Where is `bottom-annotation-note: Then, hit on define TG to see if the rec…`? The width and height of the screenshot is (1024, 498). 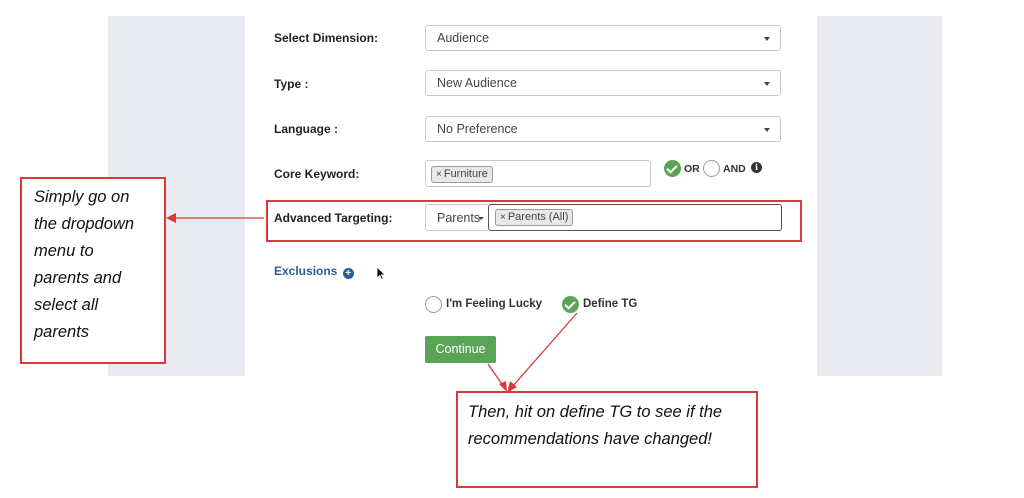
bottom-annotation-note: Then, hit on define TG to see if the rec… is located at coordinates (607, 439).